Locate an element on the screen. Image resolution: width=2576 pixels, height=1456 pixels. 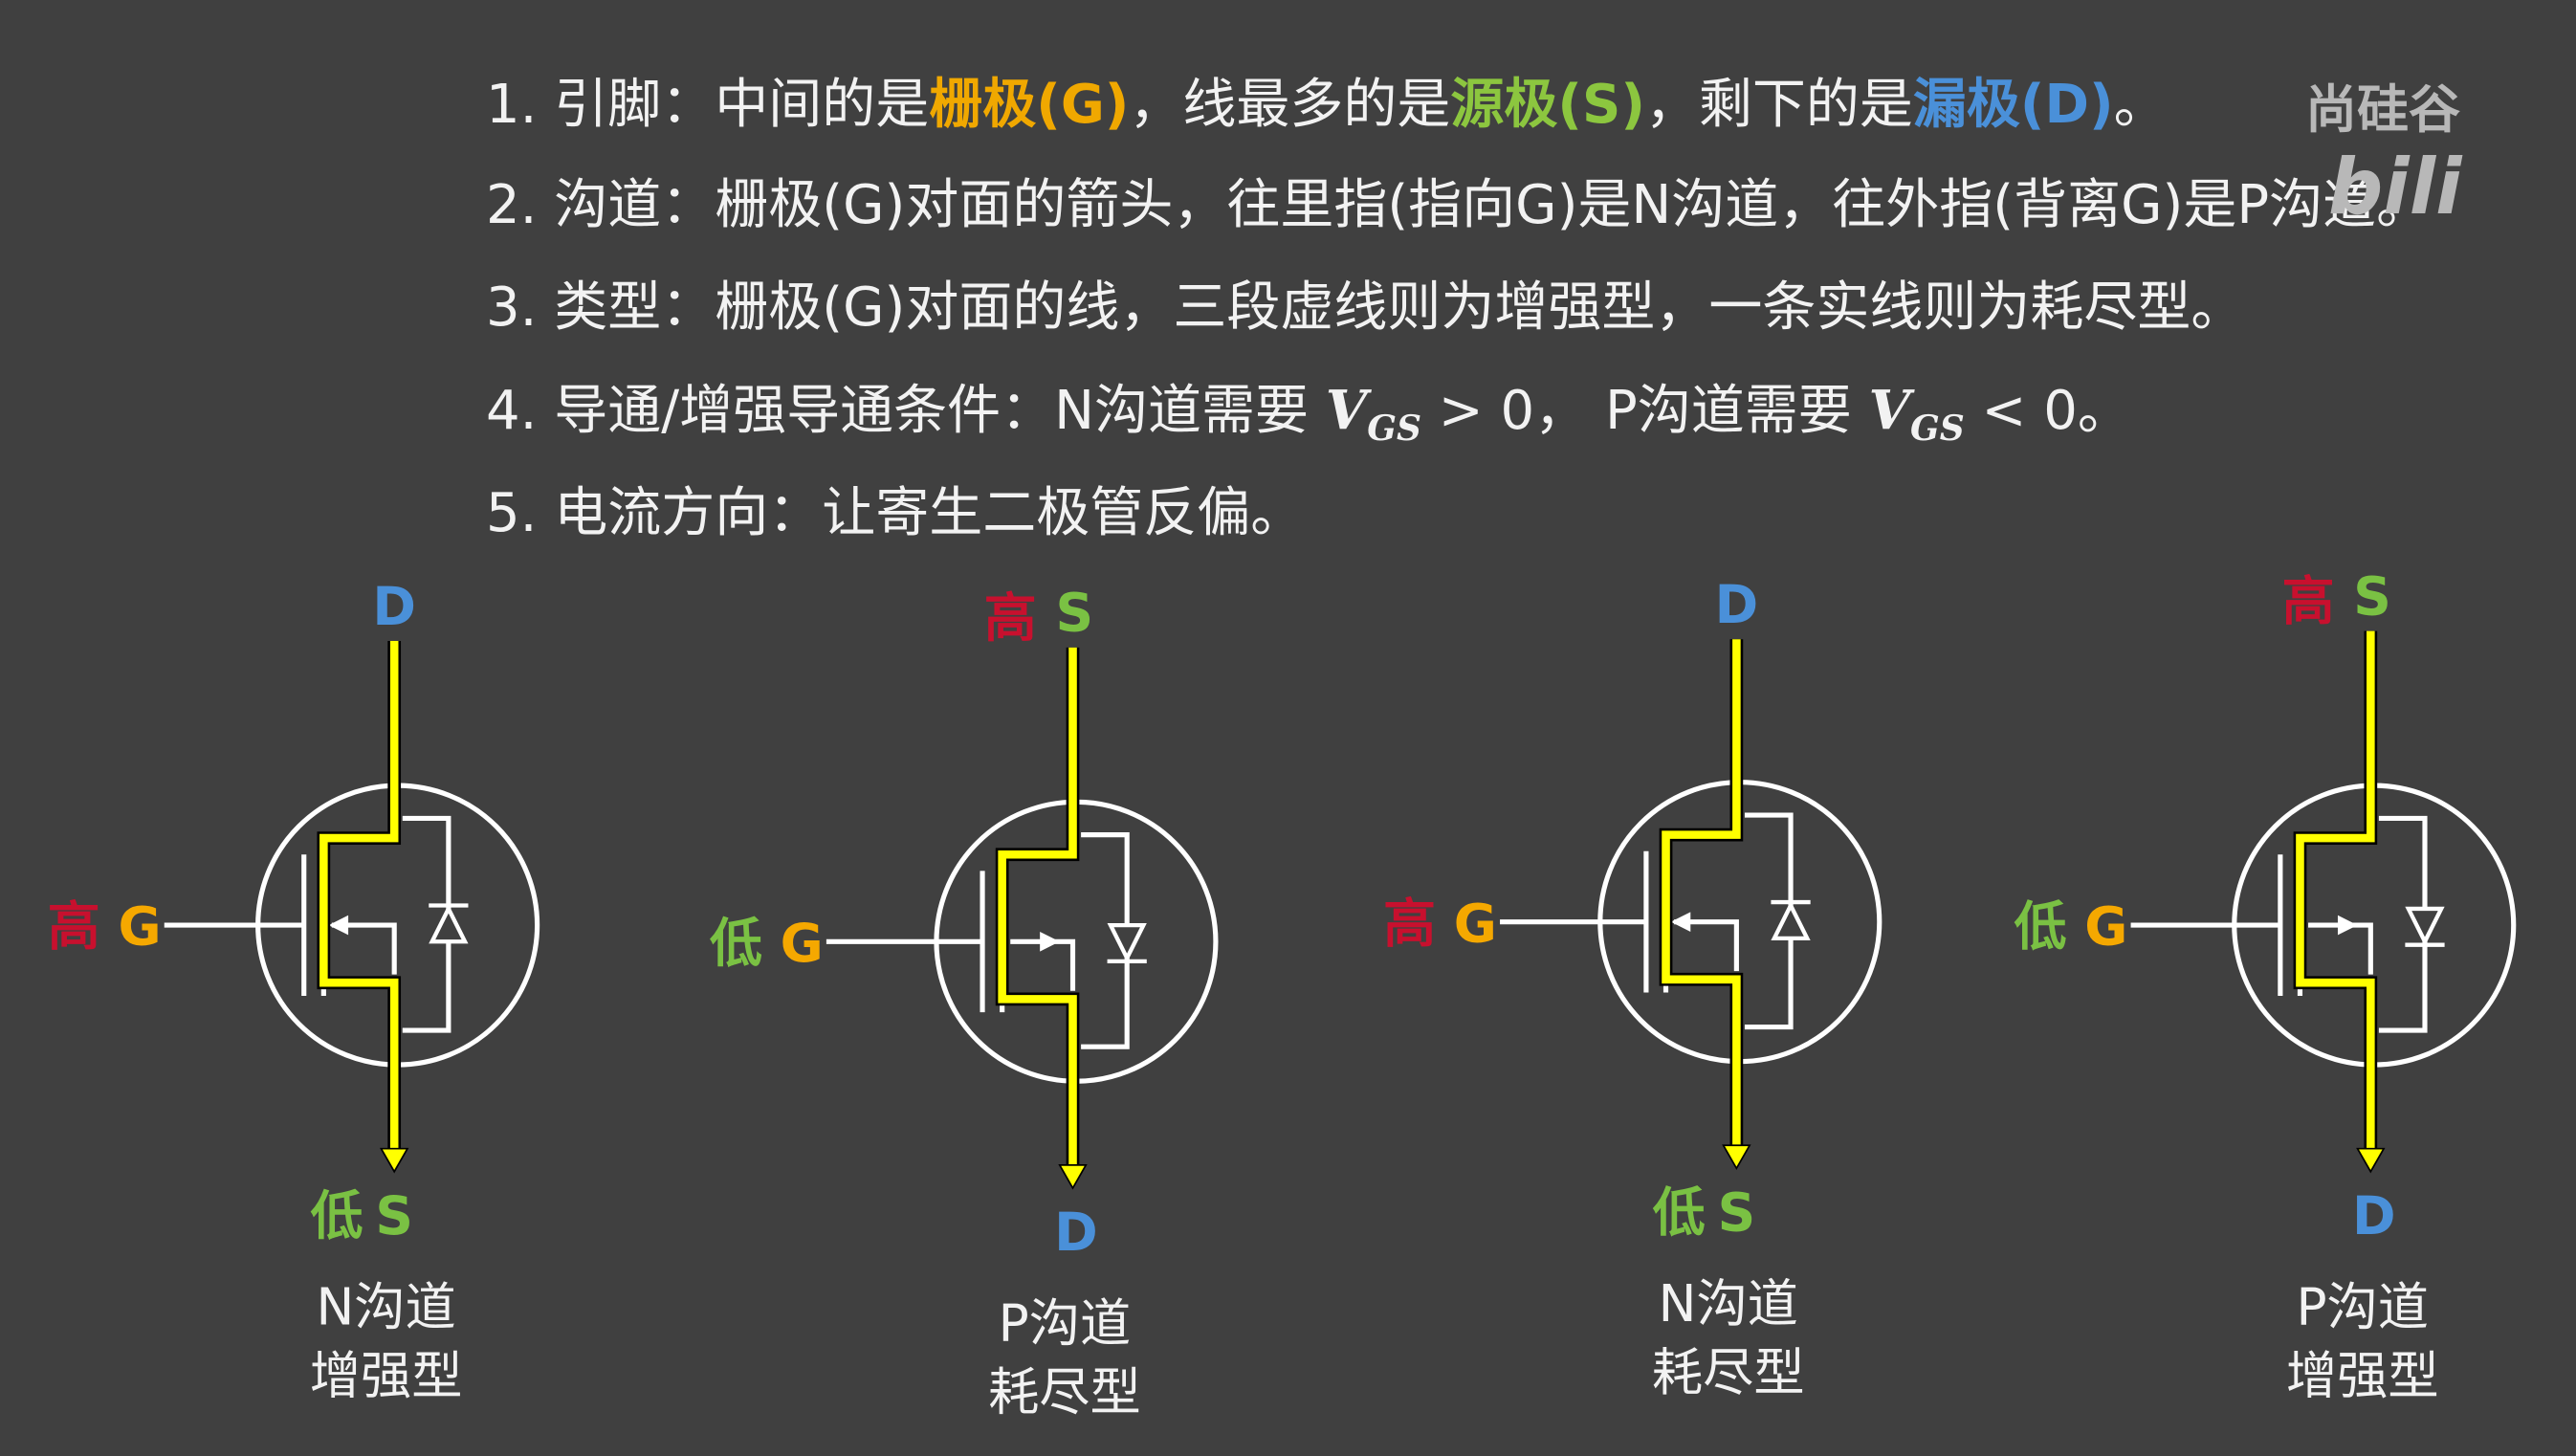
mosfet-symbol-n-enhancement is located at coordinates (352, 907).